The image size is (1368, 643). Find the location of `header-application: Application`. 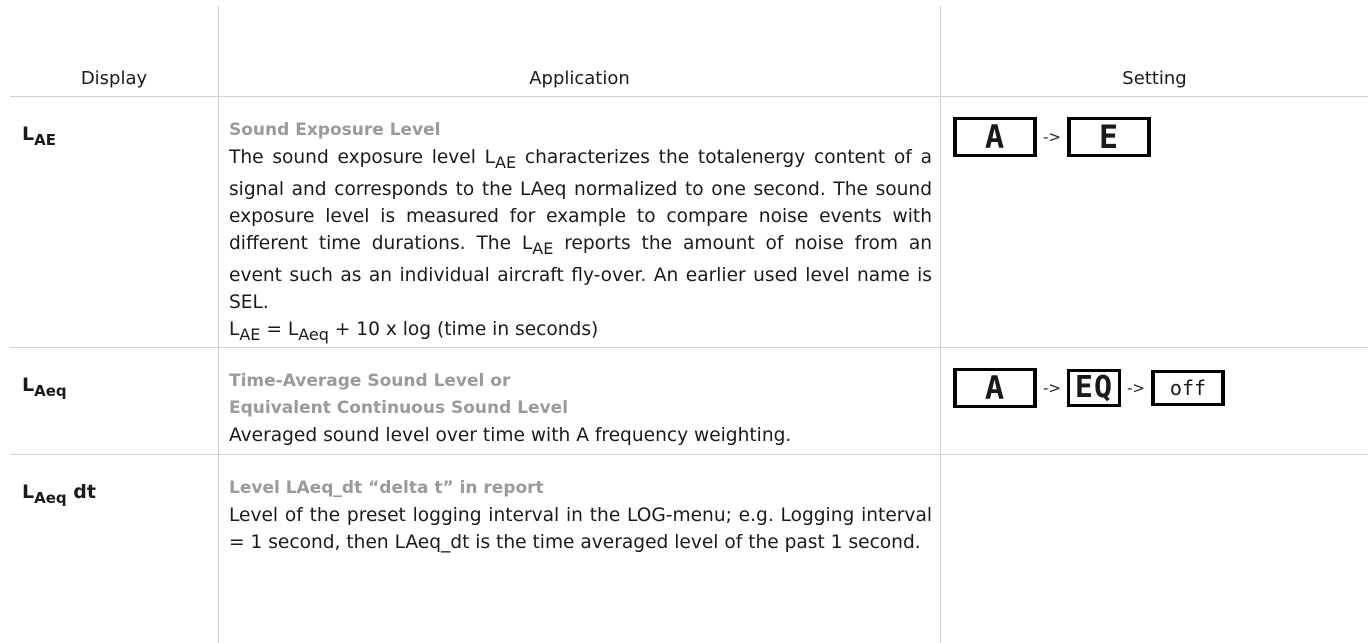

header-application: Application is located at coordinates (579, 51).